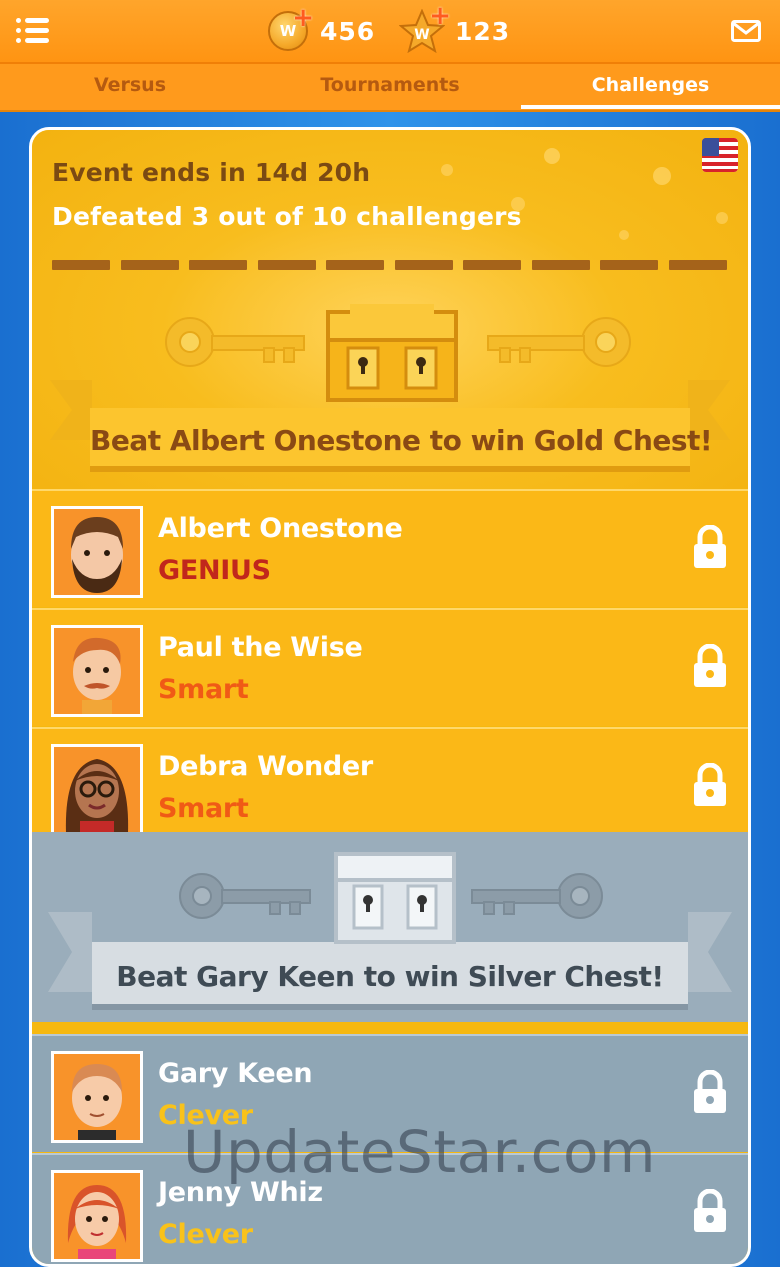 The width and height of the screenshot is (780, 1267). I want to click on coin-balance: W + 456, so click(322, 29).